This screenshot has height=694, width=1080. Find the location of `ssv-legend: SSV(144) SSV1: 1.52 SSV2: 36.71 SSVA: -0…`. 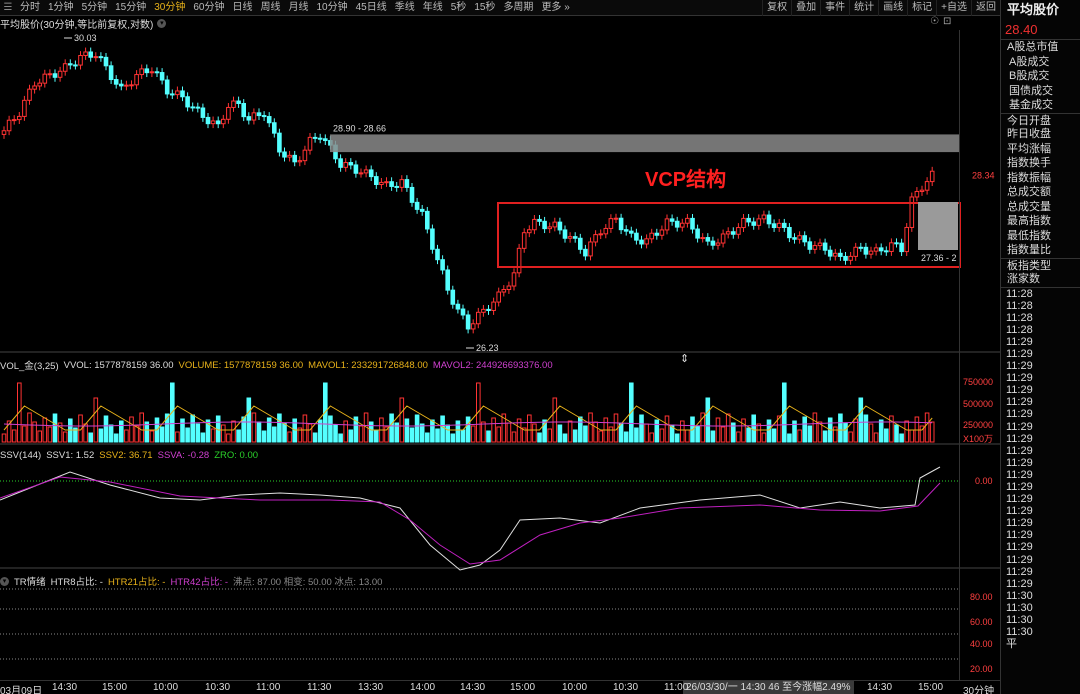

ssv-legend: SSV(144) SSV1: 1.52 SSV2: 36.71 SSVA: -0… is located at coordinates (129, 455).